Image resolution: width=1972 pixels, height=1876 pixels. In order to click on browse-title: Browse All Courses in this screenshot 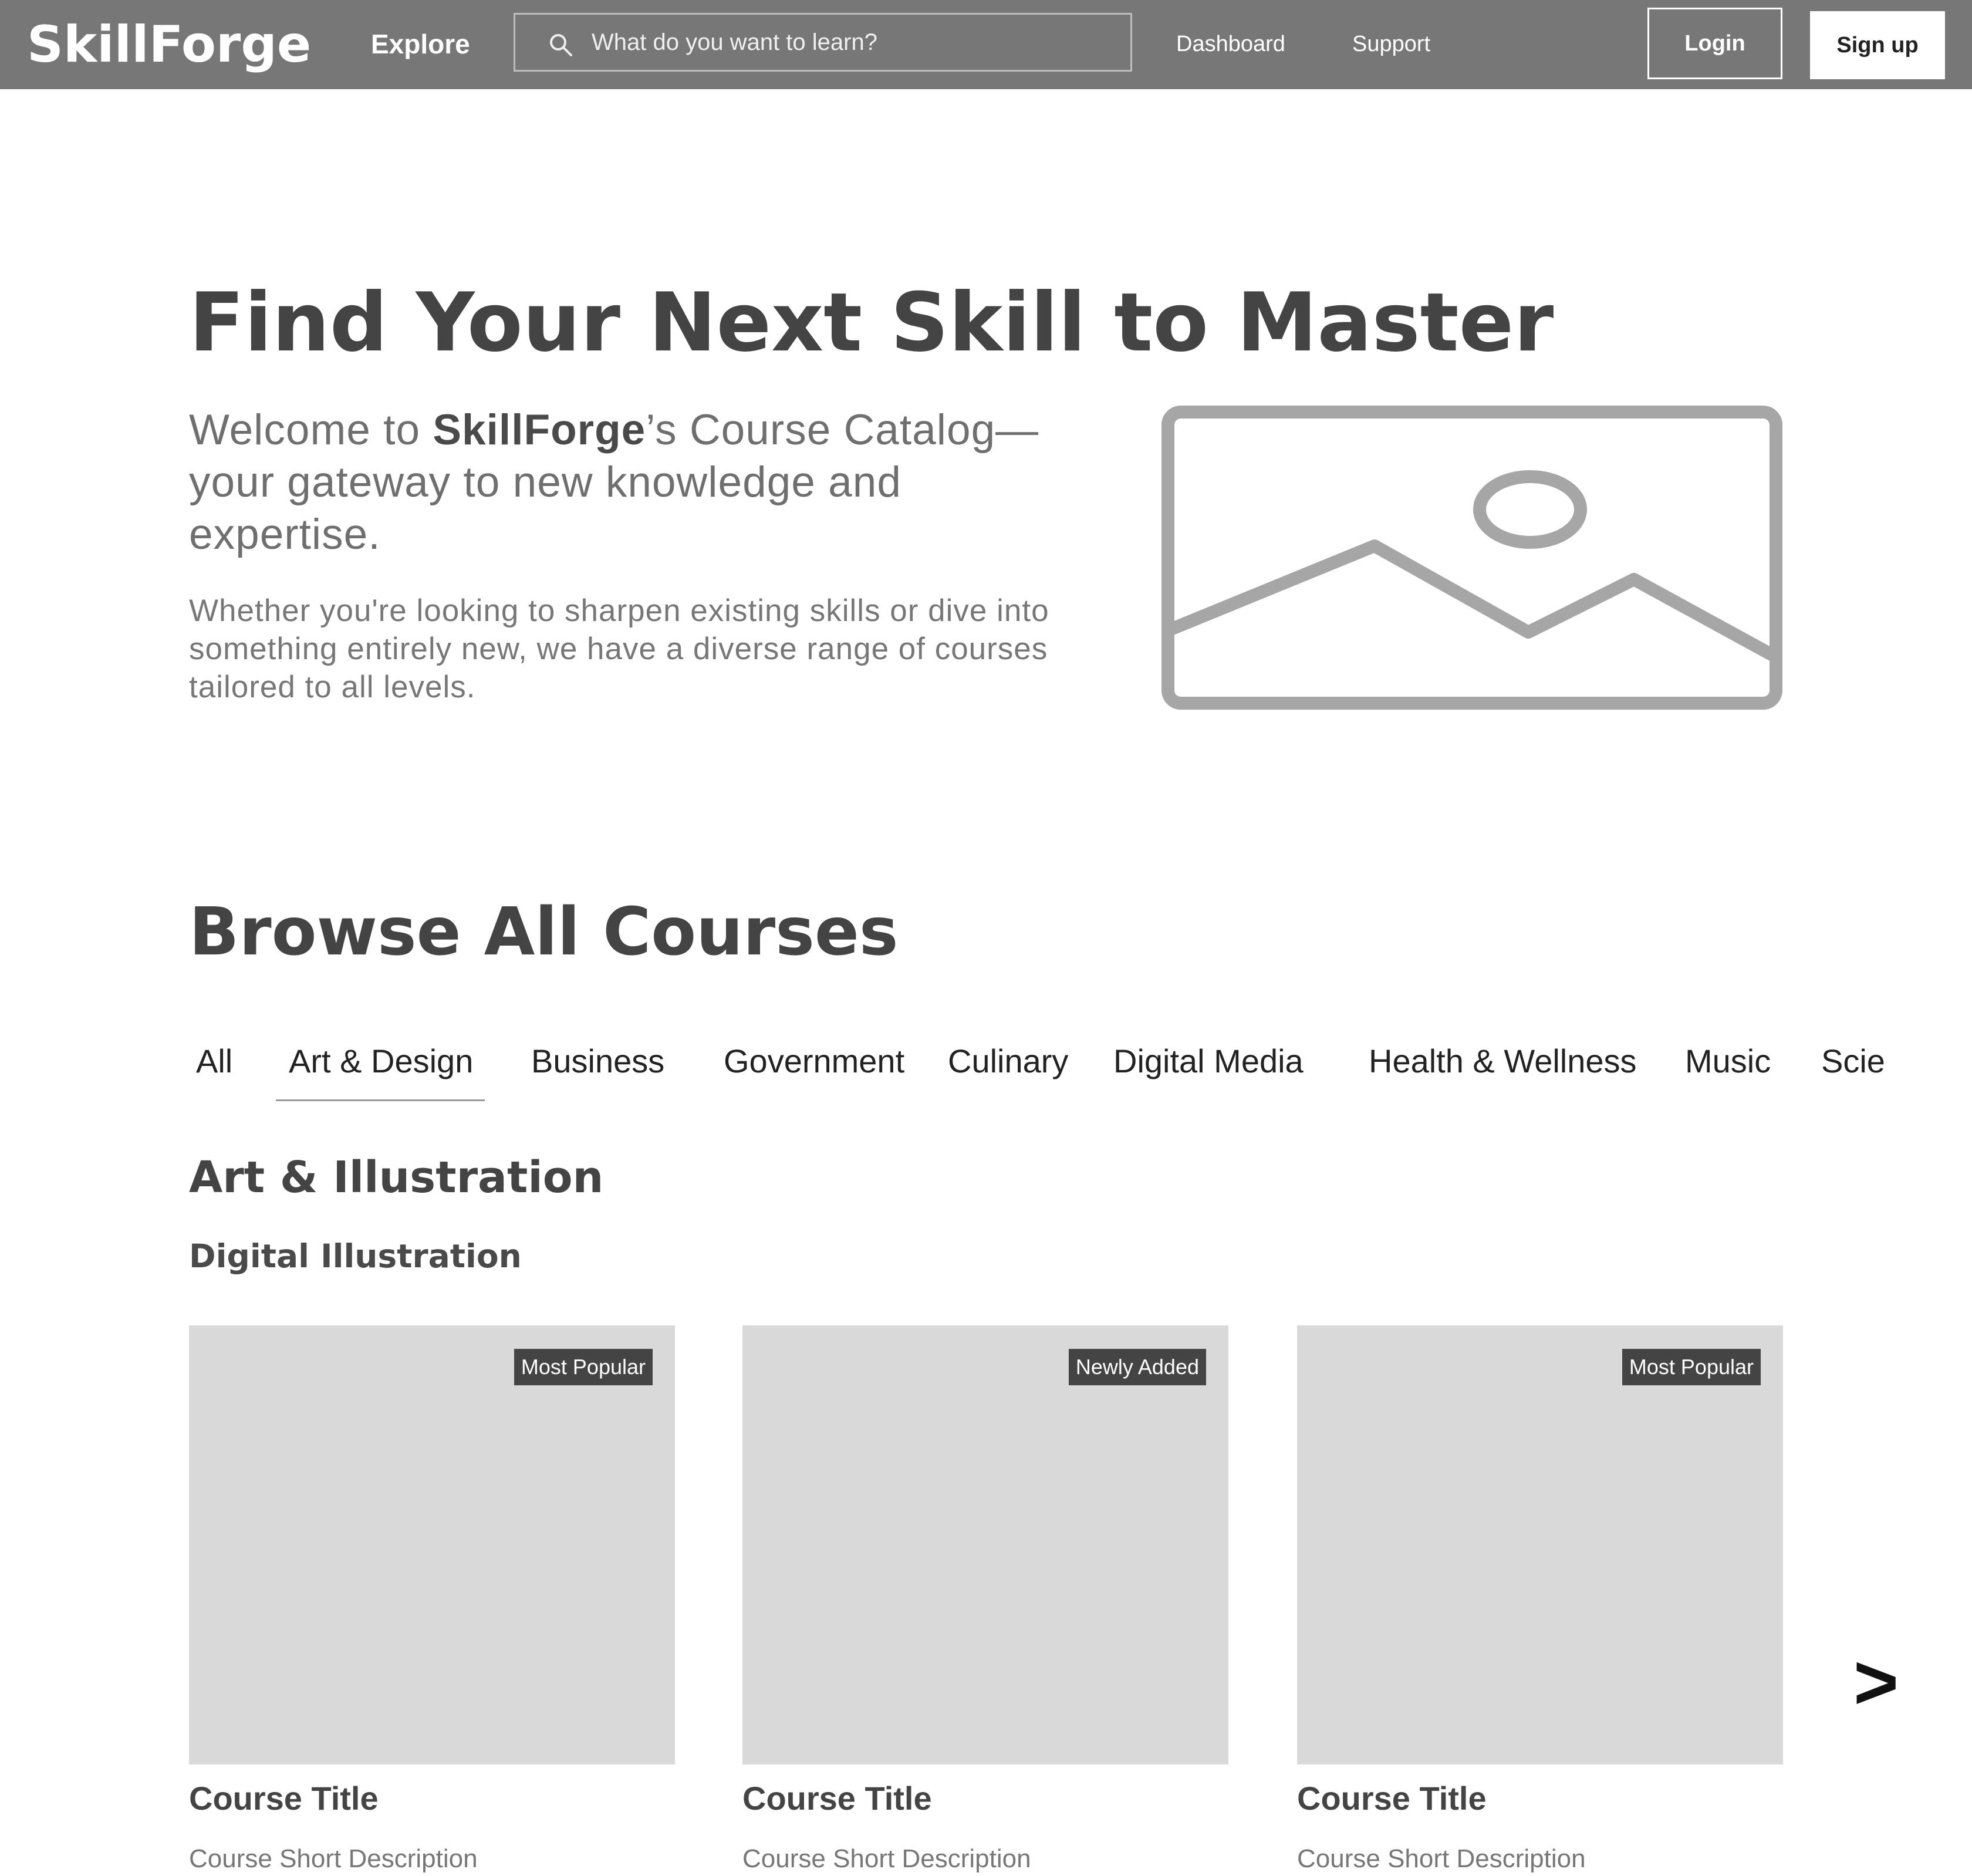, I will do `click(544, 932)`.